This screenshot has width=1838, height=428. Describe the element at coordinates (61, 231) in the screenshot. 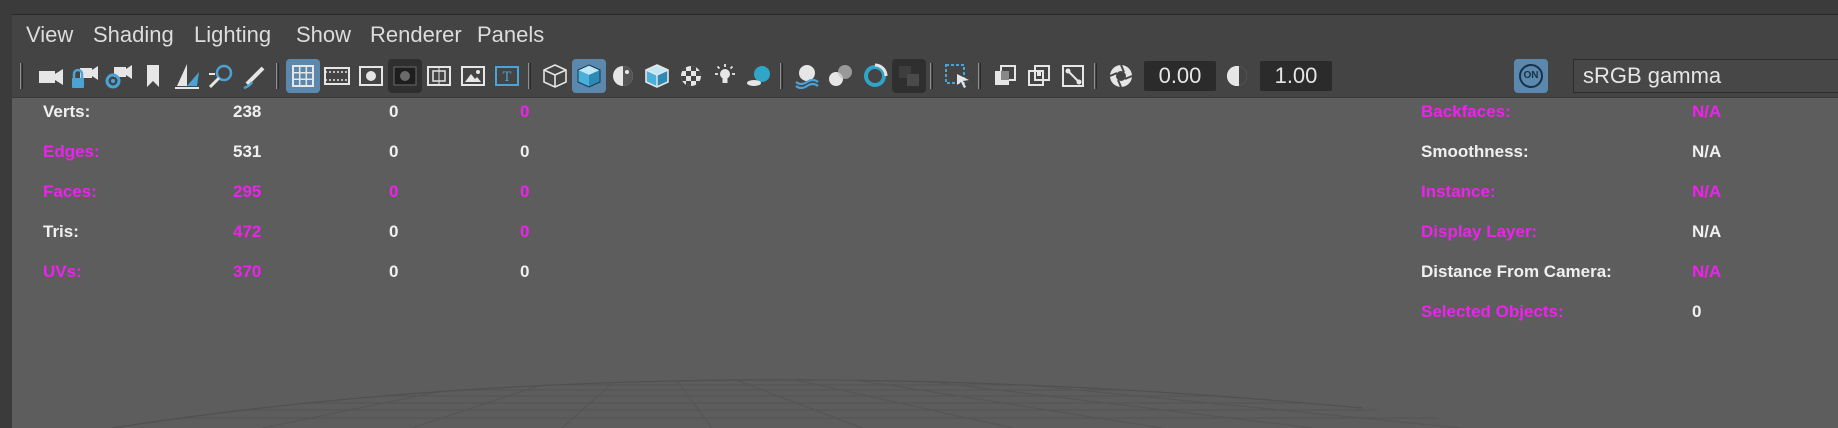

I see `hud-tris-label: Tris:` at that location.